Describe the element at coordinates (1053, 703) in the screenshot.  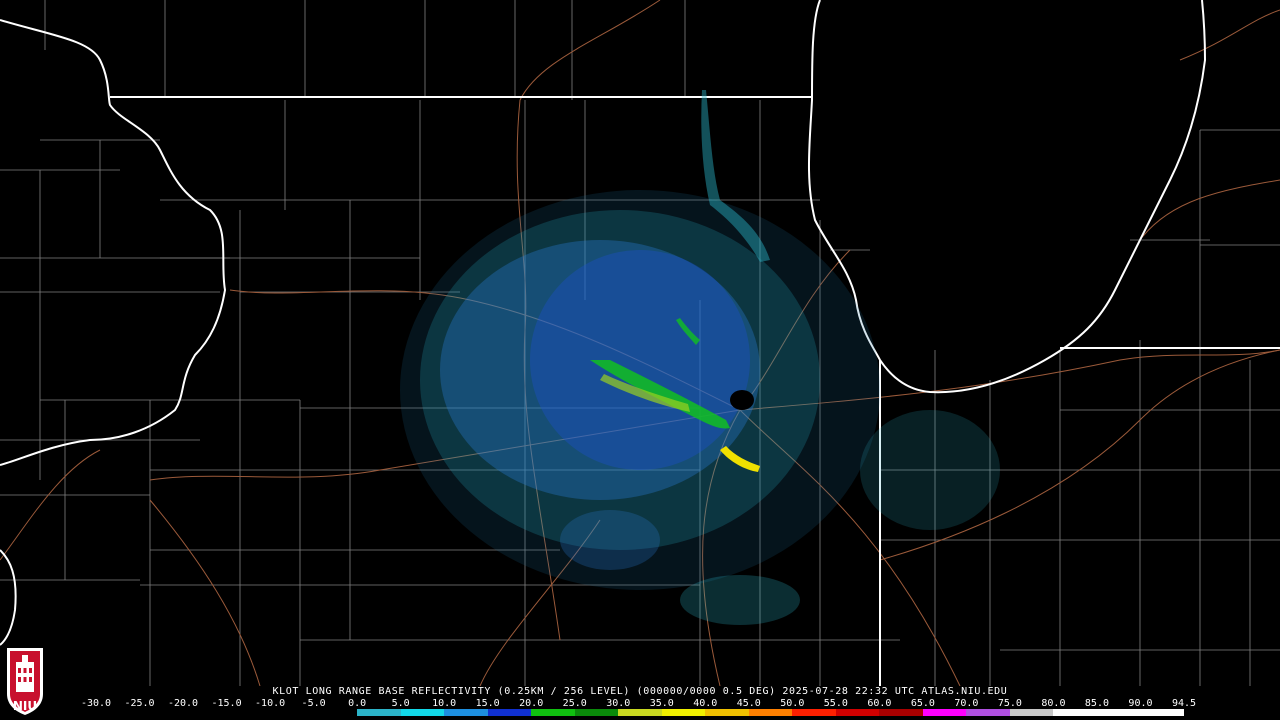
I see `colorbar-tick-label: 80.0` at that location.